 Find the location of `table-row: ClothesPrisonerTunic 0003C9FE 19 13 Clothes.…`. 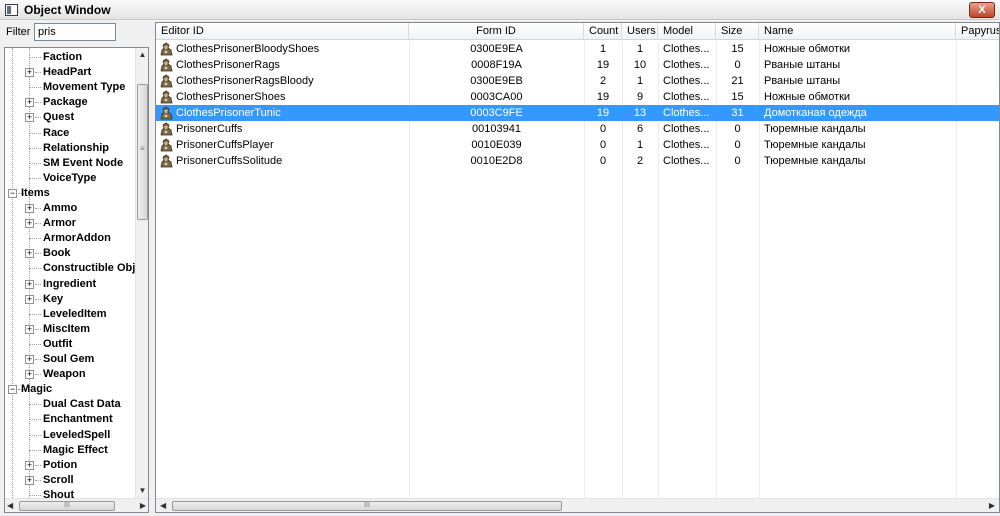

table-row: ClothesPrisonerTunic 0003C9FE 19 13 Clothes.… is located at coordinates (577, 113).